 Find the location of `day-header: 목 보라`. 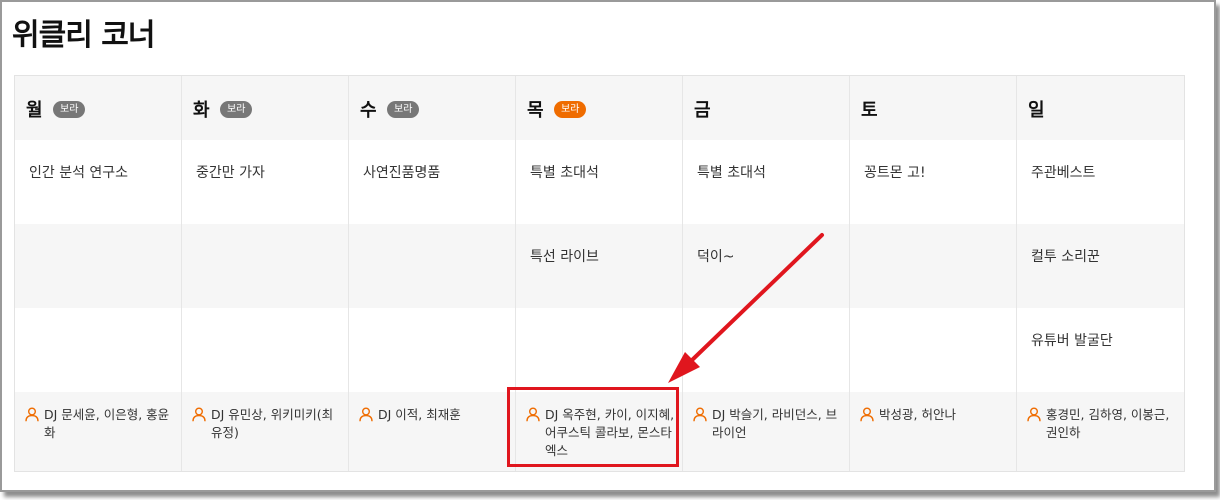

day-header: 목 보라 is located at coordinates (599, 108).